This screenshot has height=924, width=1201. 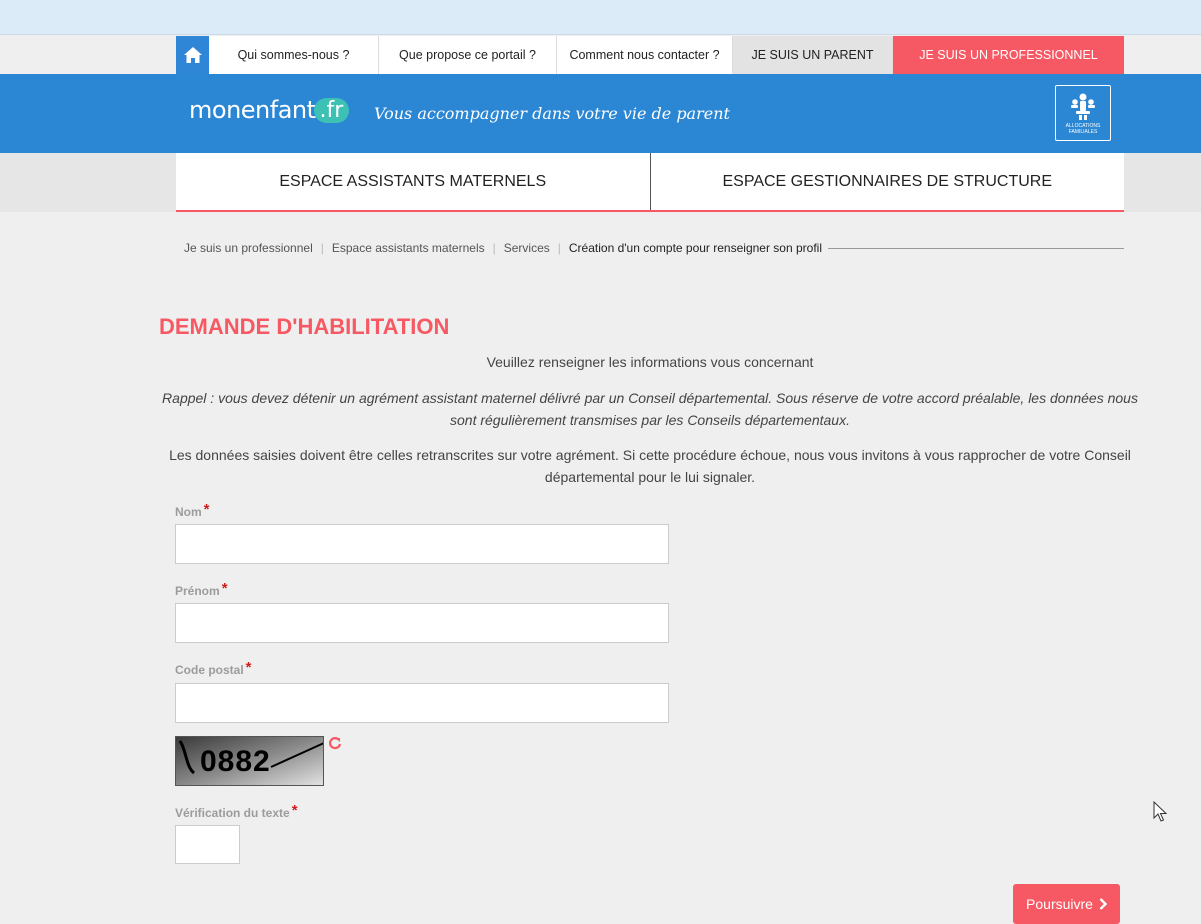 I want to click on chevron-right-icon, so click(x=1103, y=904).